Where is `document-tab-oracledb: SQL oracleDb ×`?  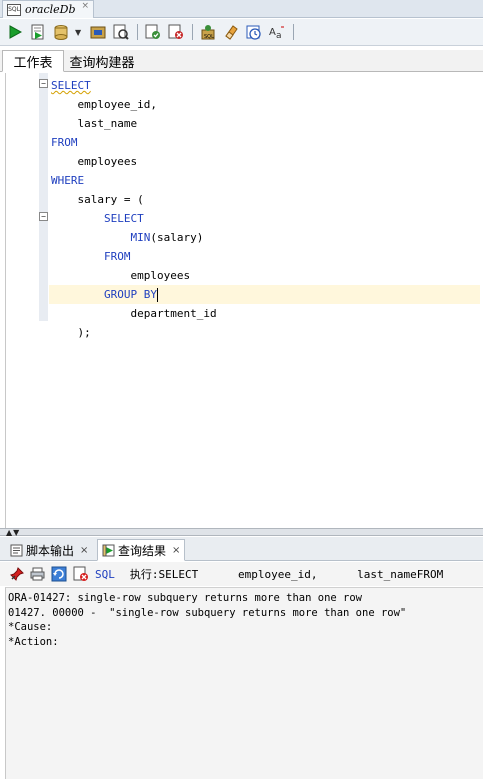 document-tab-oracledb: SQL oracleDb × is located at coordinates (48, 9).